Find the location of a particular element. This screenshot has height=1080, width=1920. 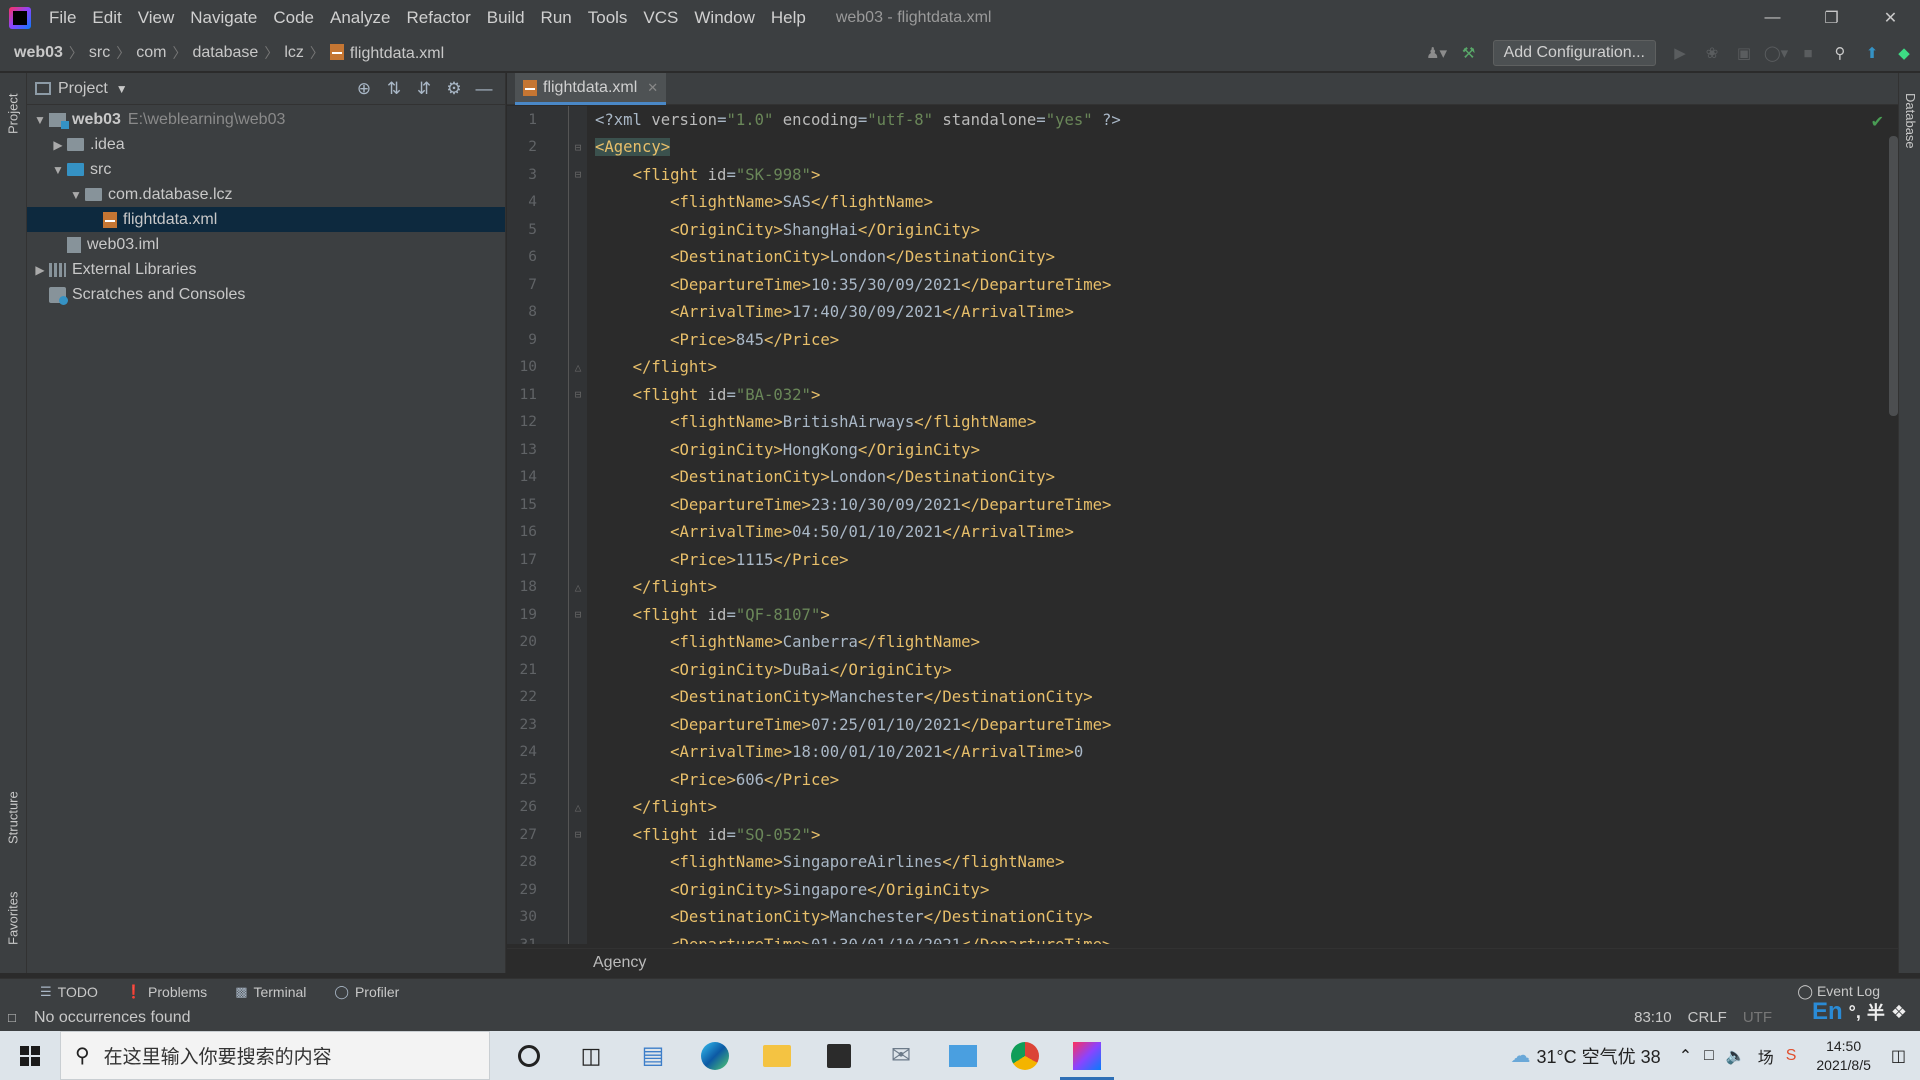

taskbar-search-box: ⚲ 在这里输入你要搜索的内容 is located at coordinates (275, 1055).